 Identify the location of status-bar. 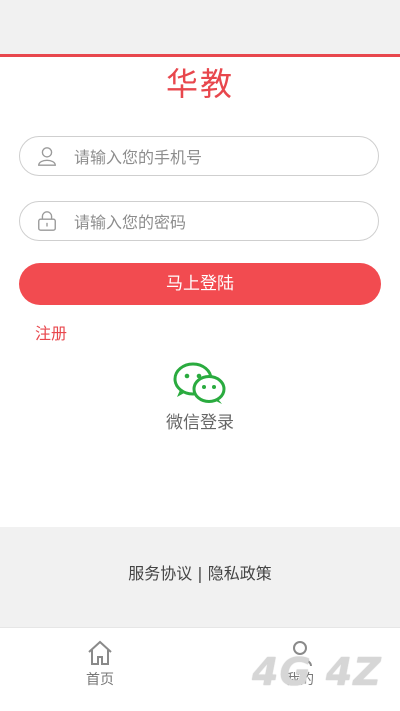
(200, 27).